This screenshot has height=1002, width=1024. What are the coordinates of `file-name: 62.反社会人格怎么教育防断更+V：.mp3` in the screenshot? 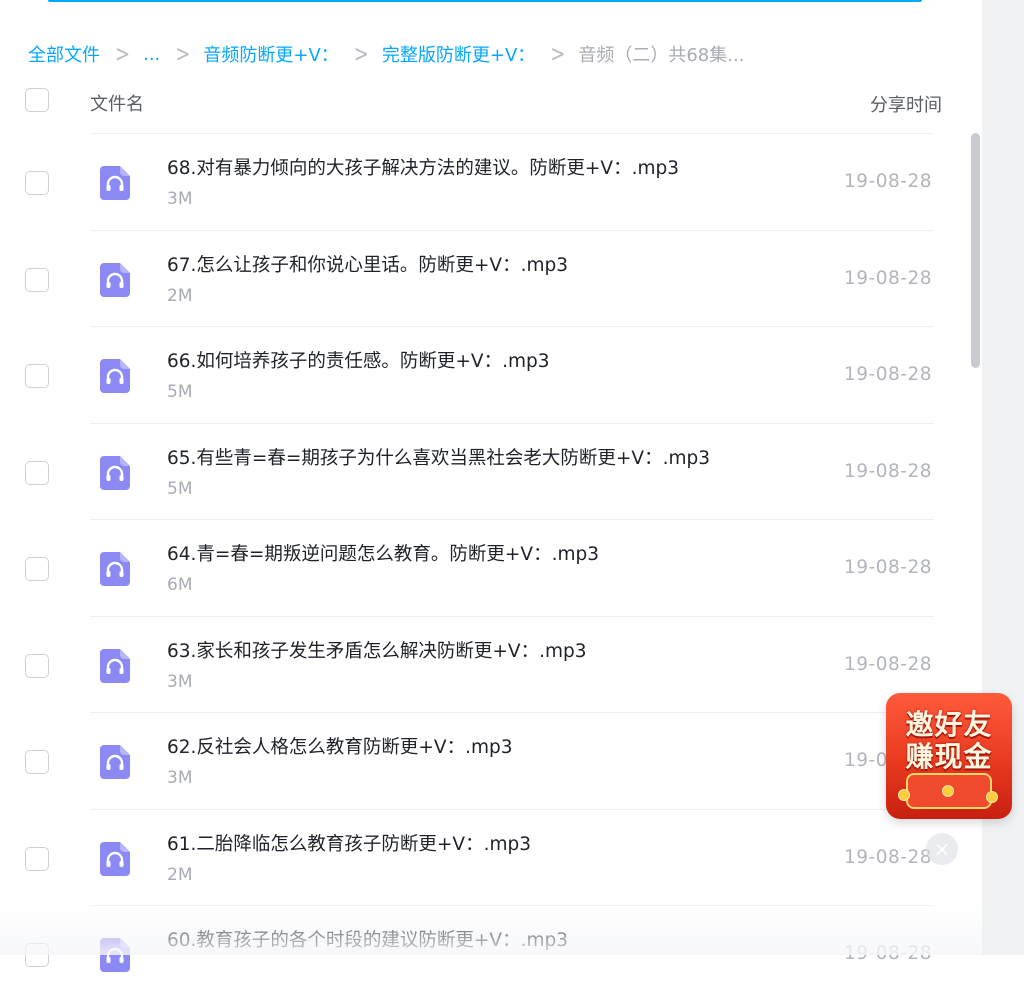 It's located at (340, 746).